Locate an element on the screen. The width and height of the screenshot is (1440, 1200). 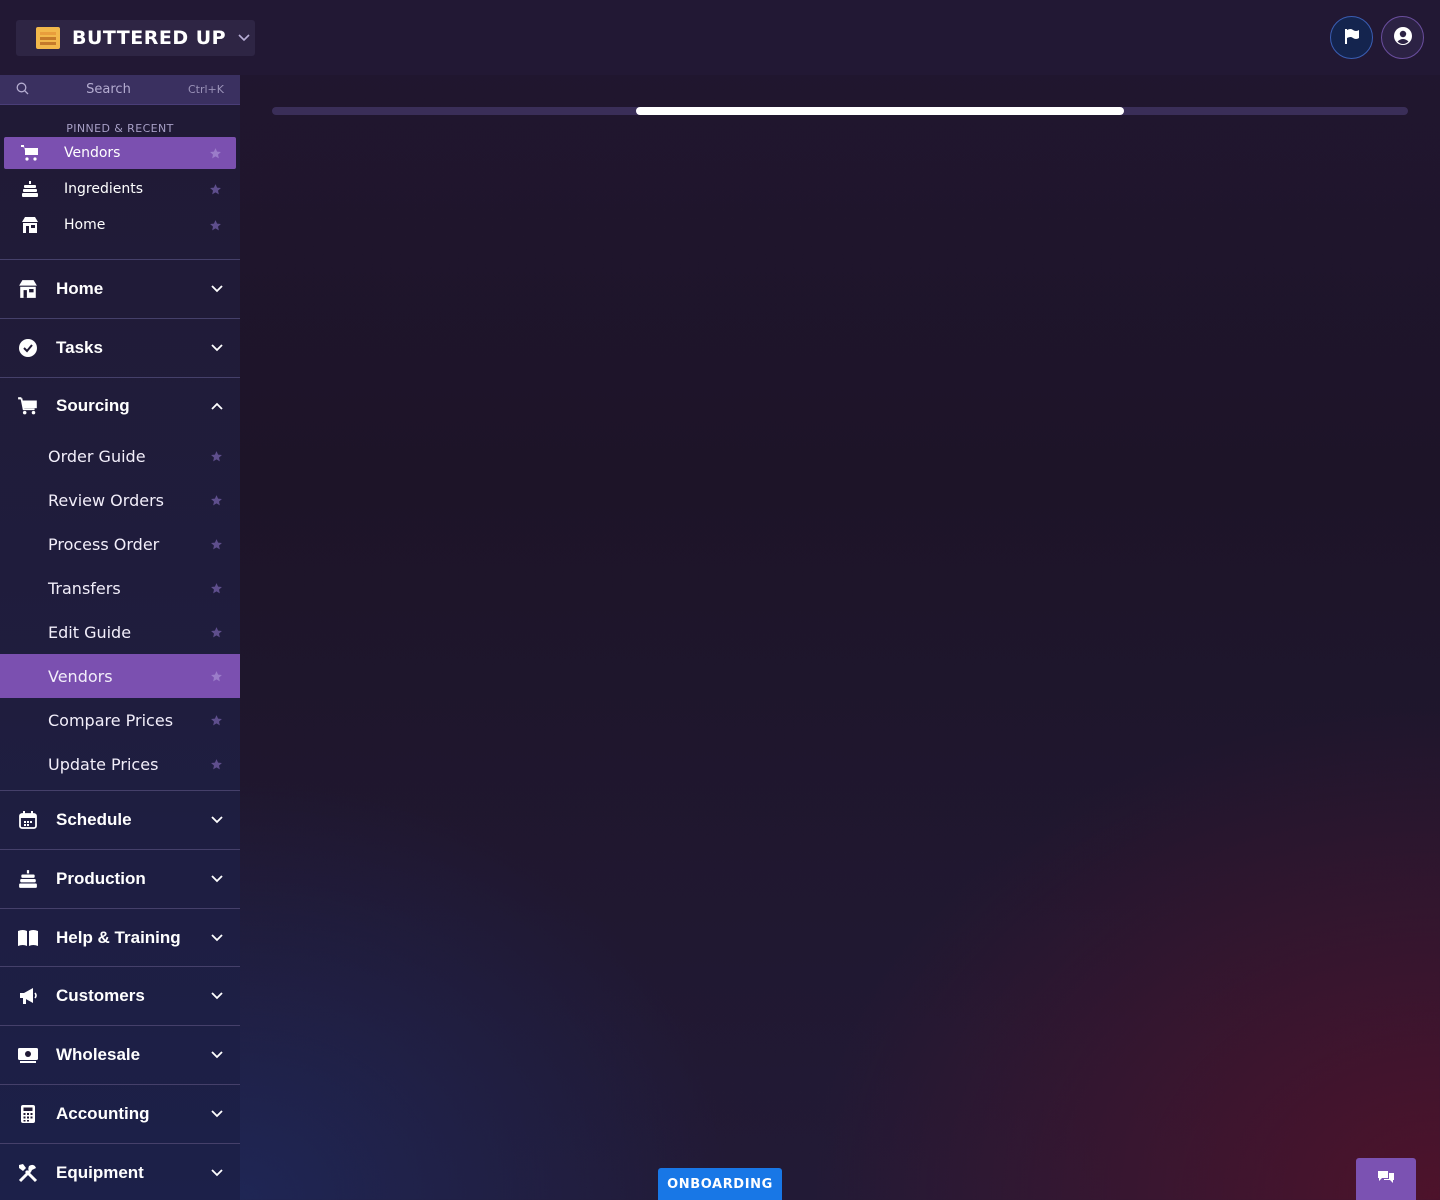
nav-section-label: Wholesale is located at coordinates (98, 1054).